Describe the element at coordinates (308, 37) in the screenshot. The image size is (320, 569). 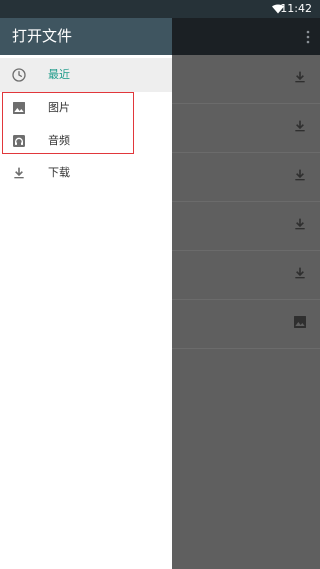
I see `overflow-menu-icon` at that location.